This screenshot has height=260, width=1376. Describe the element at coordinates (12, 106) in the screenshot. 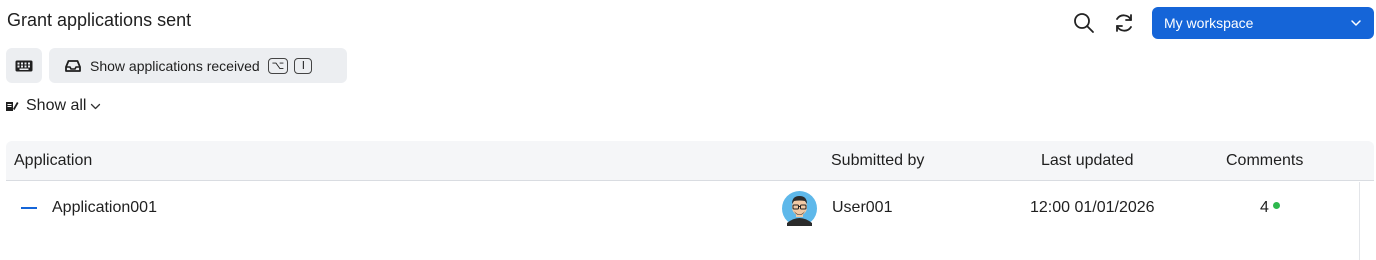

I see `filter-edit-icon` at that location.